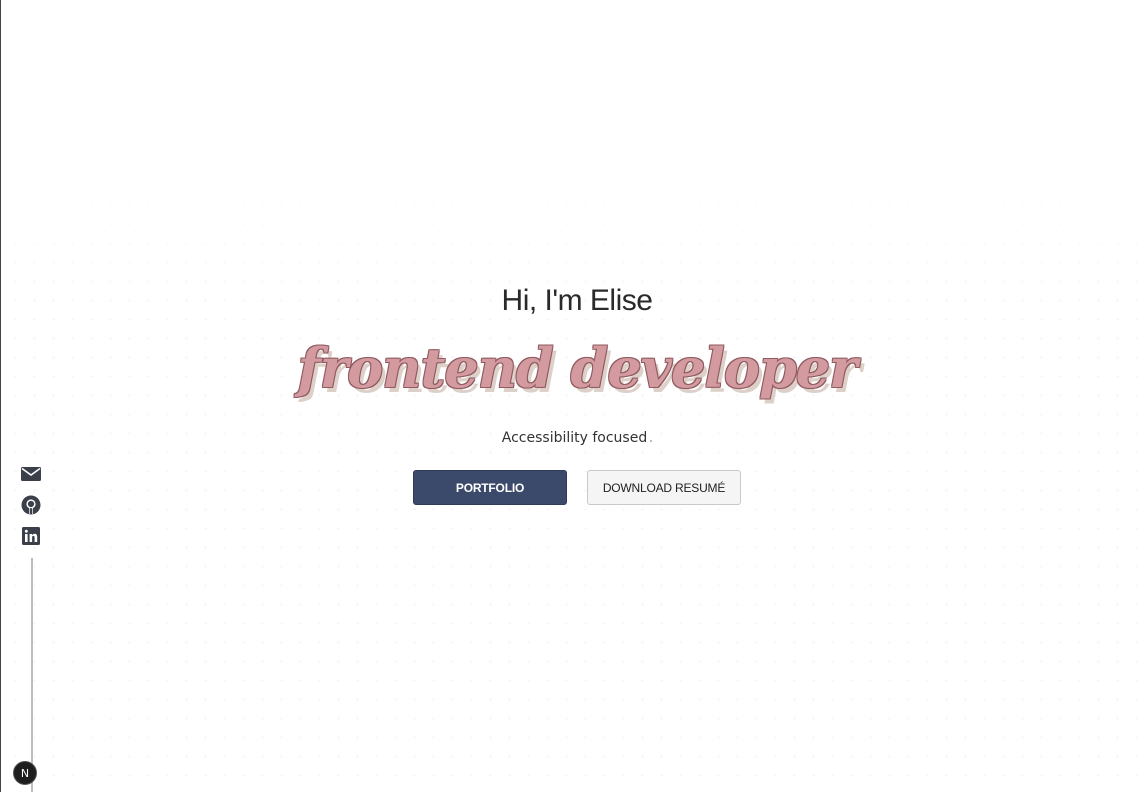 Image resolution: width=1148 pixels, height=792 pixels. What do you see at coordinates (31, 474) in the screenshot?
I see `mail-icon` at bounding box center [31, 474].